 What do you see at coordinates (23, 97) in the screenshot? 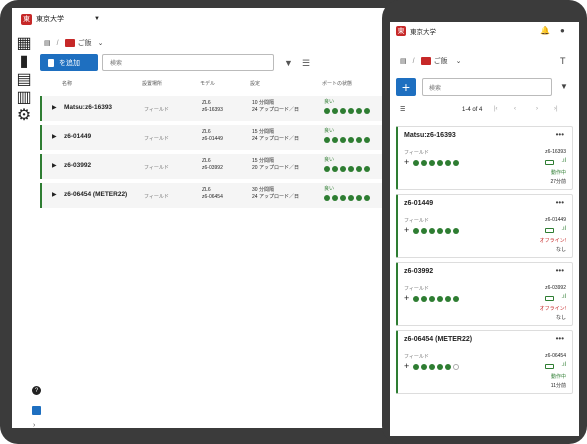
I see `notebook-icon: ▥` at bounding box center [23, 97].